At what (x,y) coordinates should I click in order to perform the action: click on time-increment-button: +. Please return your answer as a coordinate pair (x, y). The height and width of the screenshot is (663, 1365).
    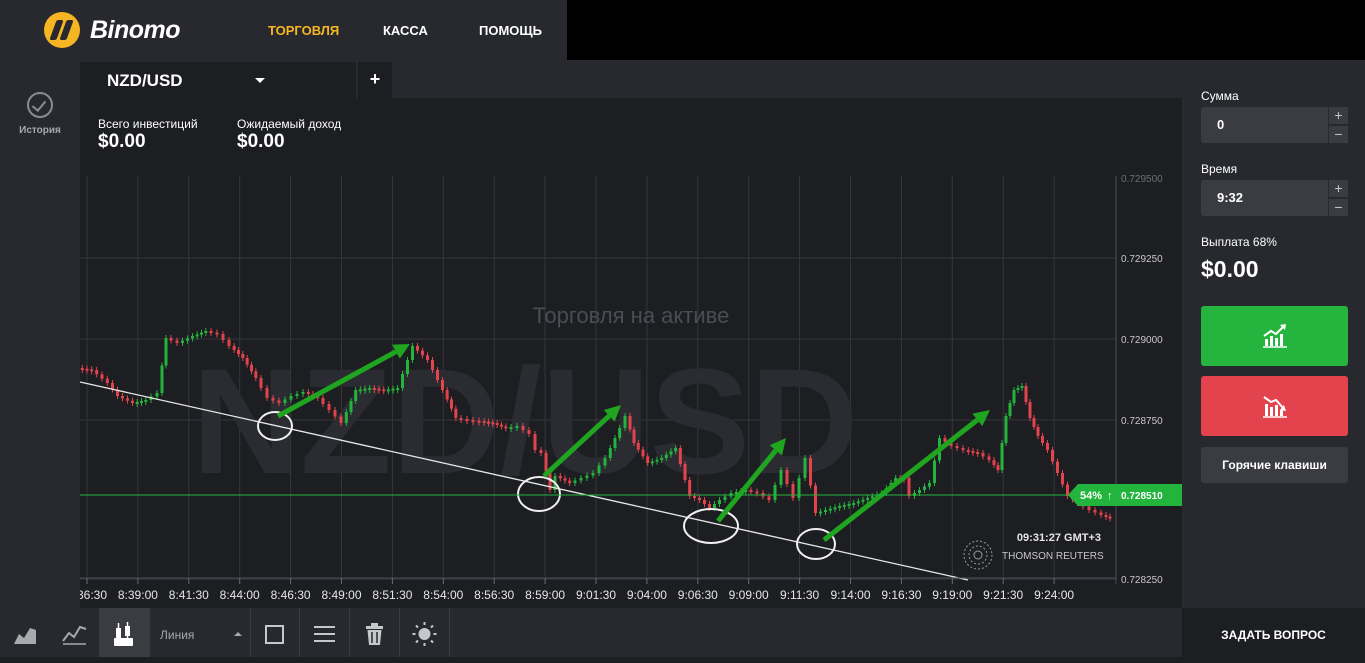
    Looking at the image, I should click on (1338, 188).